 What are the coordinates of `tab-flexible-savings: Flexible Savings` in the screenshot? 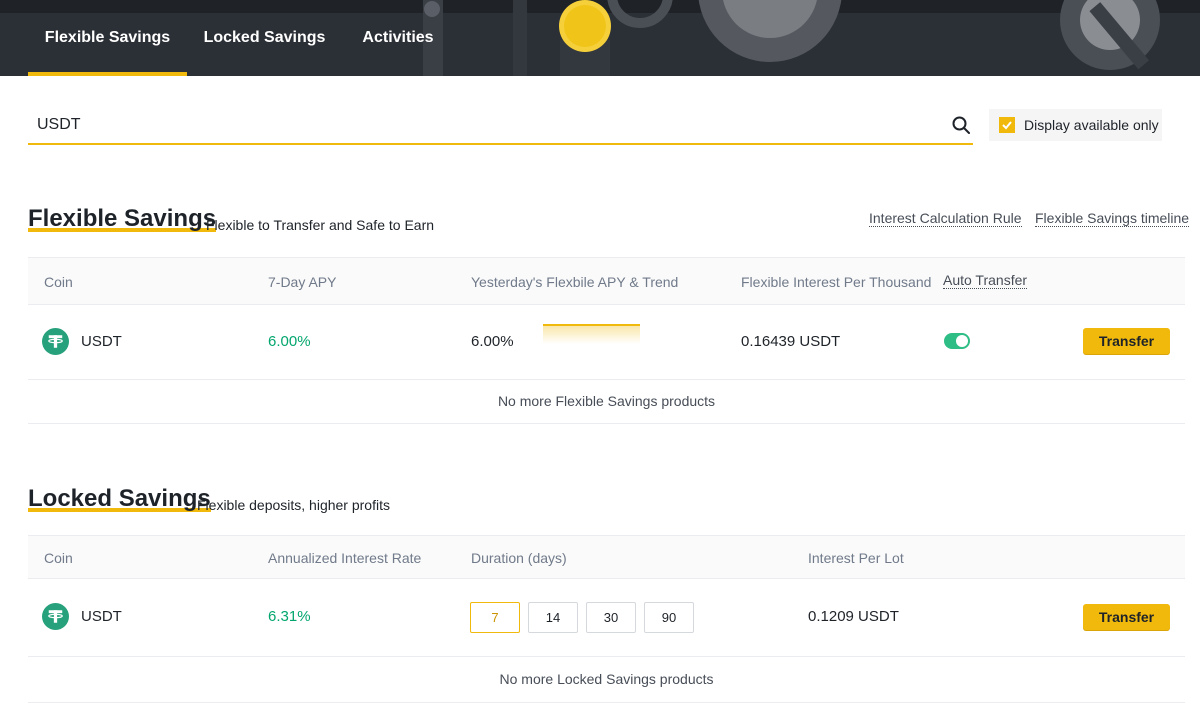 It's located at (107, 38).